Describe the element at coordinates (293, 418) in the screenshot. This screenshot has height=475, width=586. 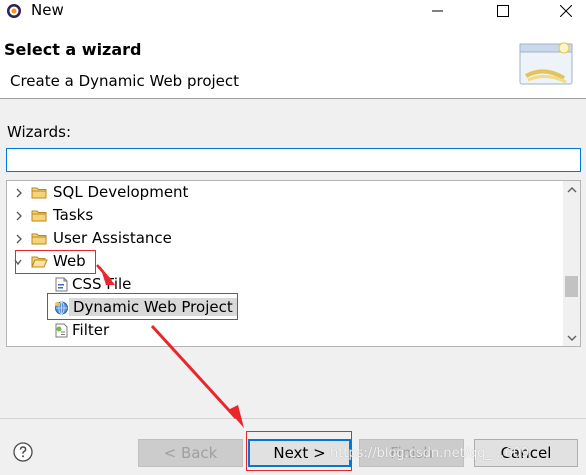
I see `footer-divider` at that location.